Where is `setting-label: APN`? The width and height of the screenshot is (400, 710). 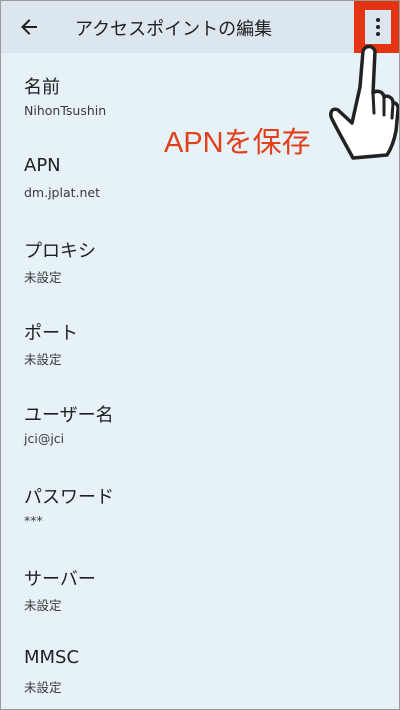 setting-label: APN is located at coordinates (42, 165).